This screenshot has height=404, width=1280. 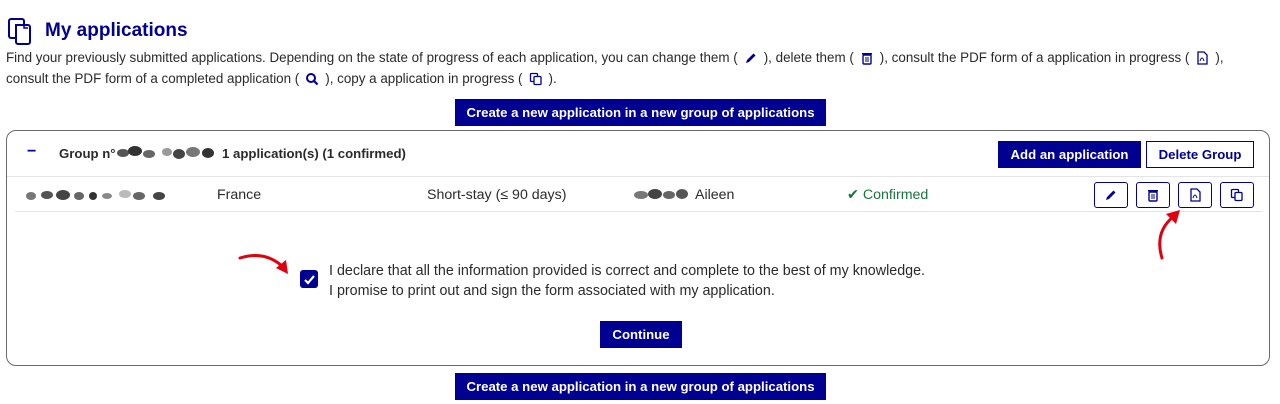 I want to click on pencil-icon, so click(x=750, y=58).